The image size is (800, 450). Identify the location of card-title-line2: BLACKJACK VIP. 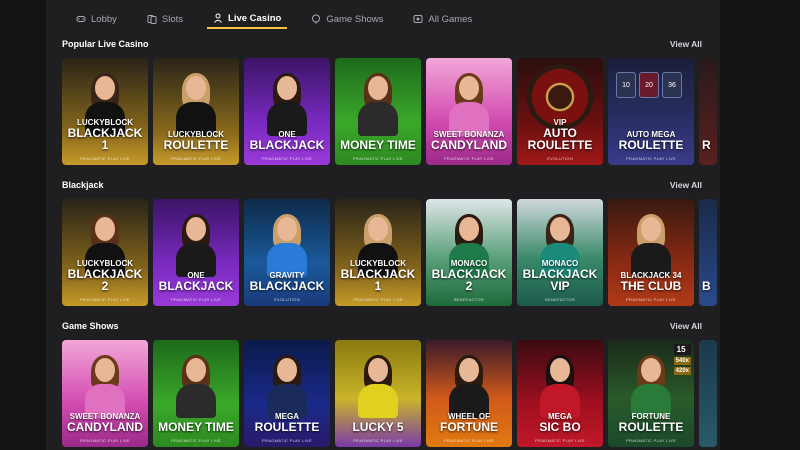
(560, 280).